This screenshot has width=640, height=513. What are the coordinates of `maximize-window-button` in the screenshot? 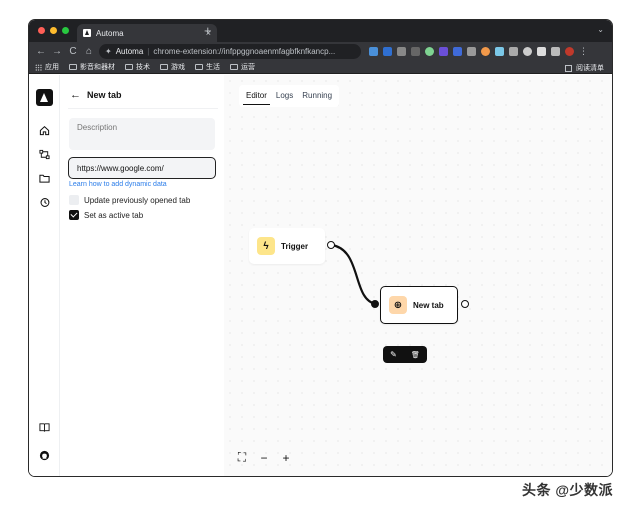 It's located at (65, 30).